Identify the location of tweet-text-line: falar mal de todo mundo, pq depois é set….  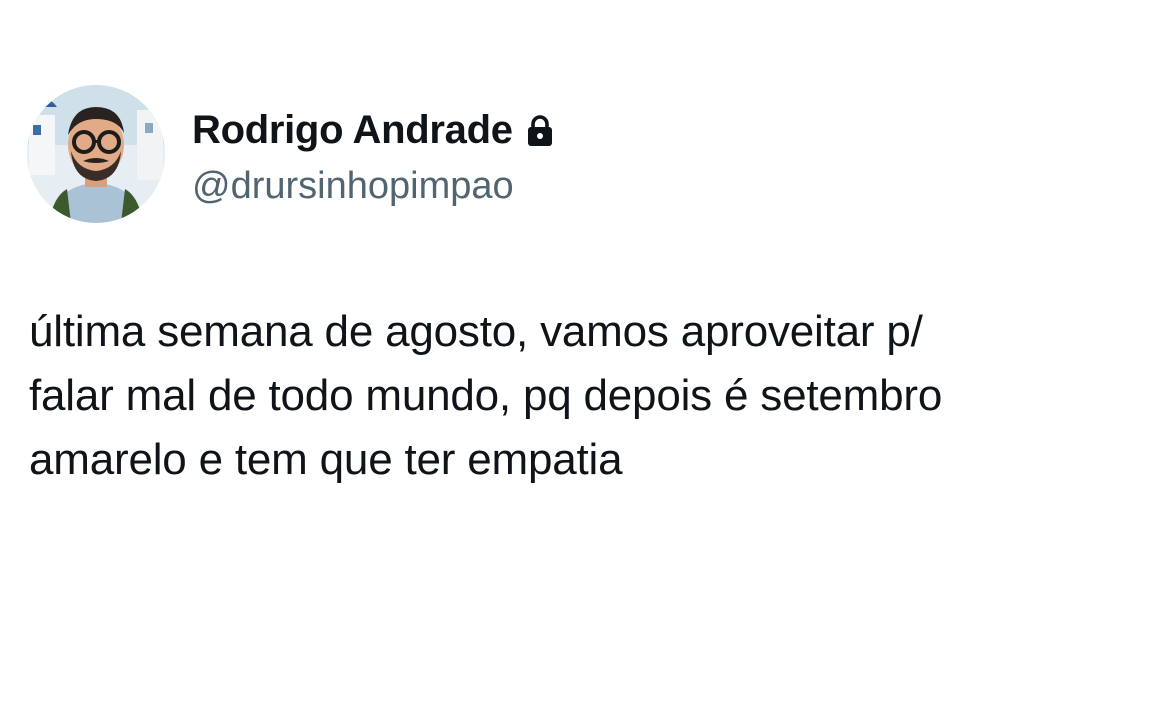
(486, 395).